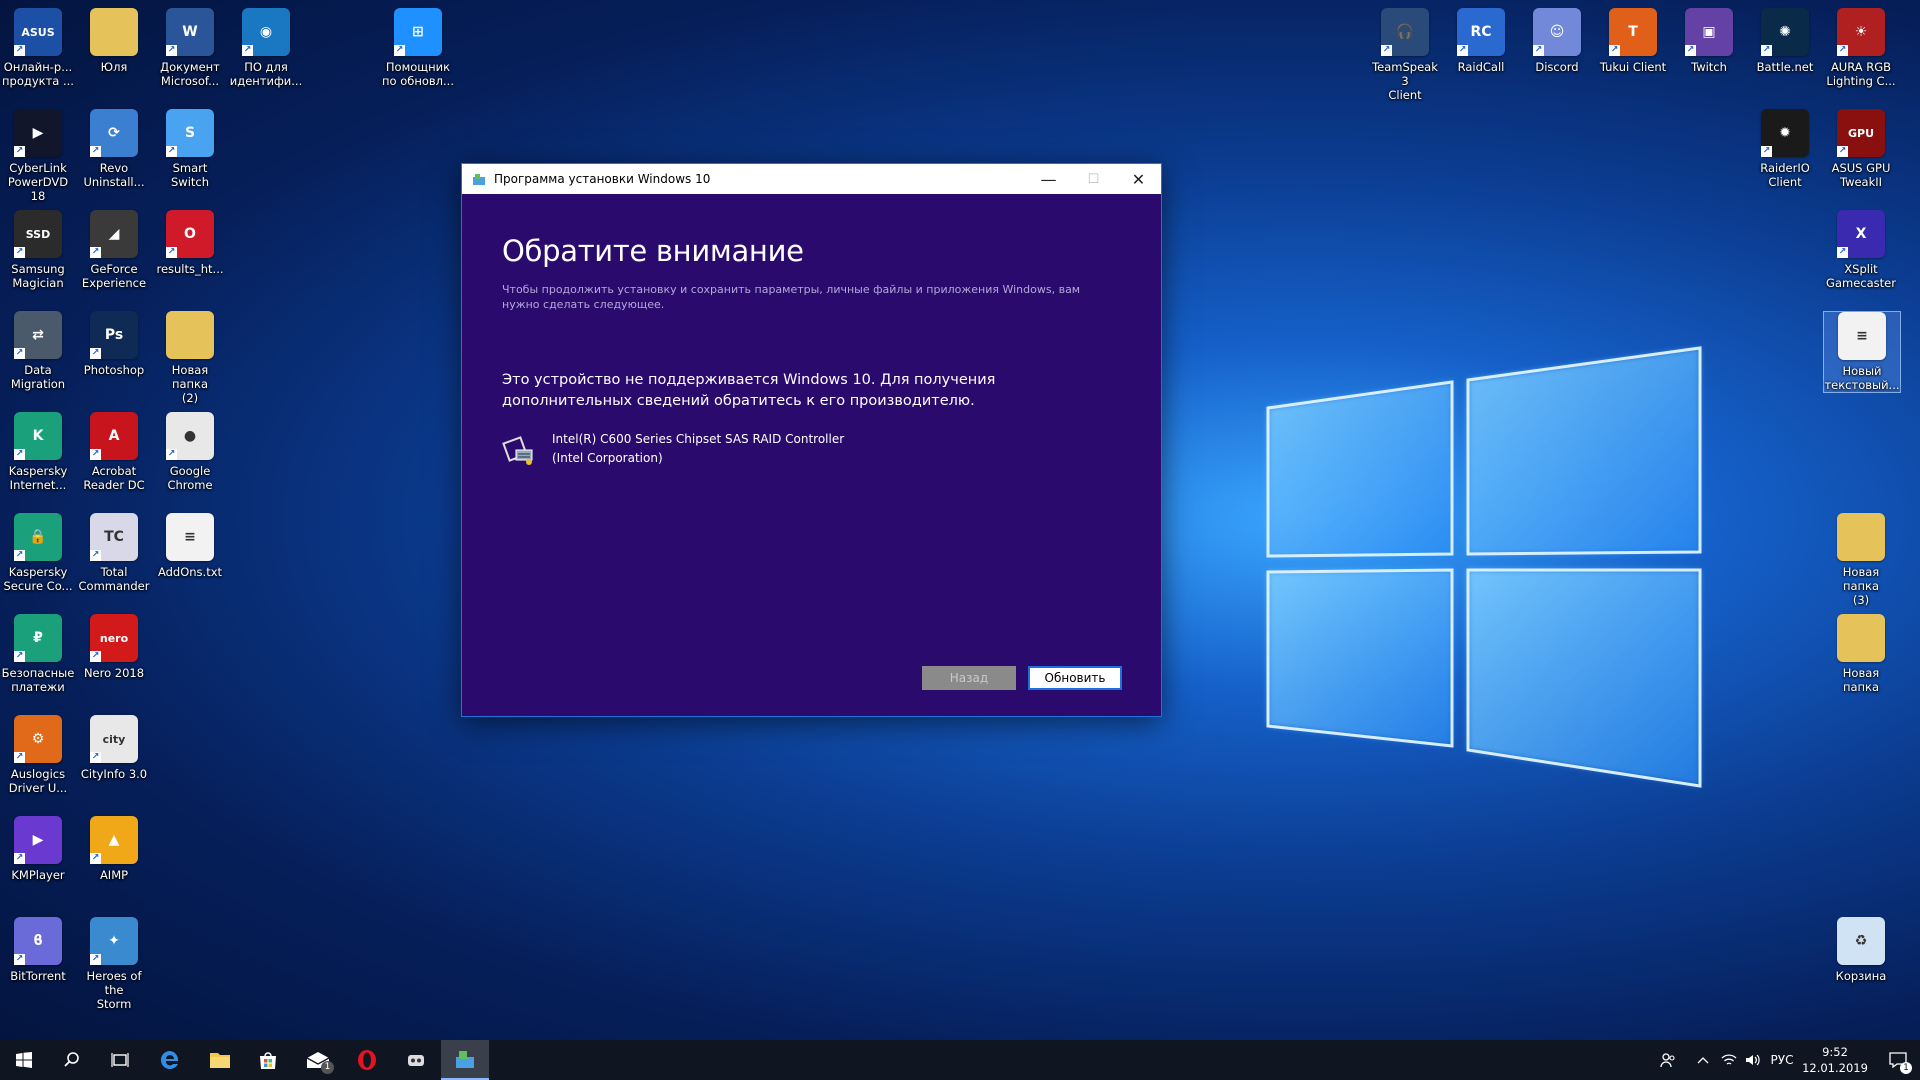 The image size is (1920, 1080). Describe the element at coordinates (811, 179) in the screenshot. I see `dialog-titlebar: Программа установки Windows 10 — ☐ ✕` at that location.